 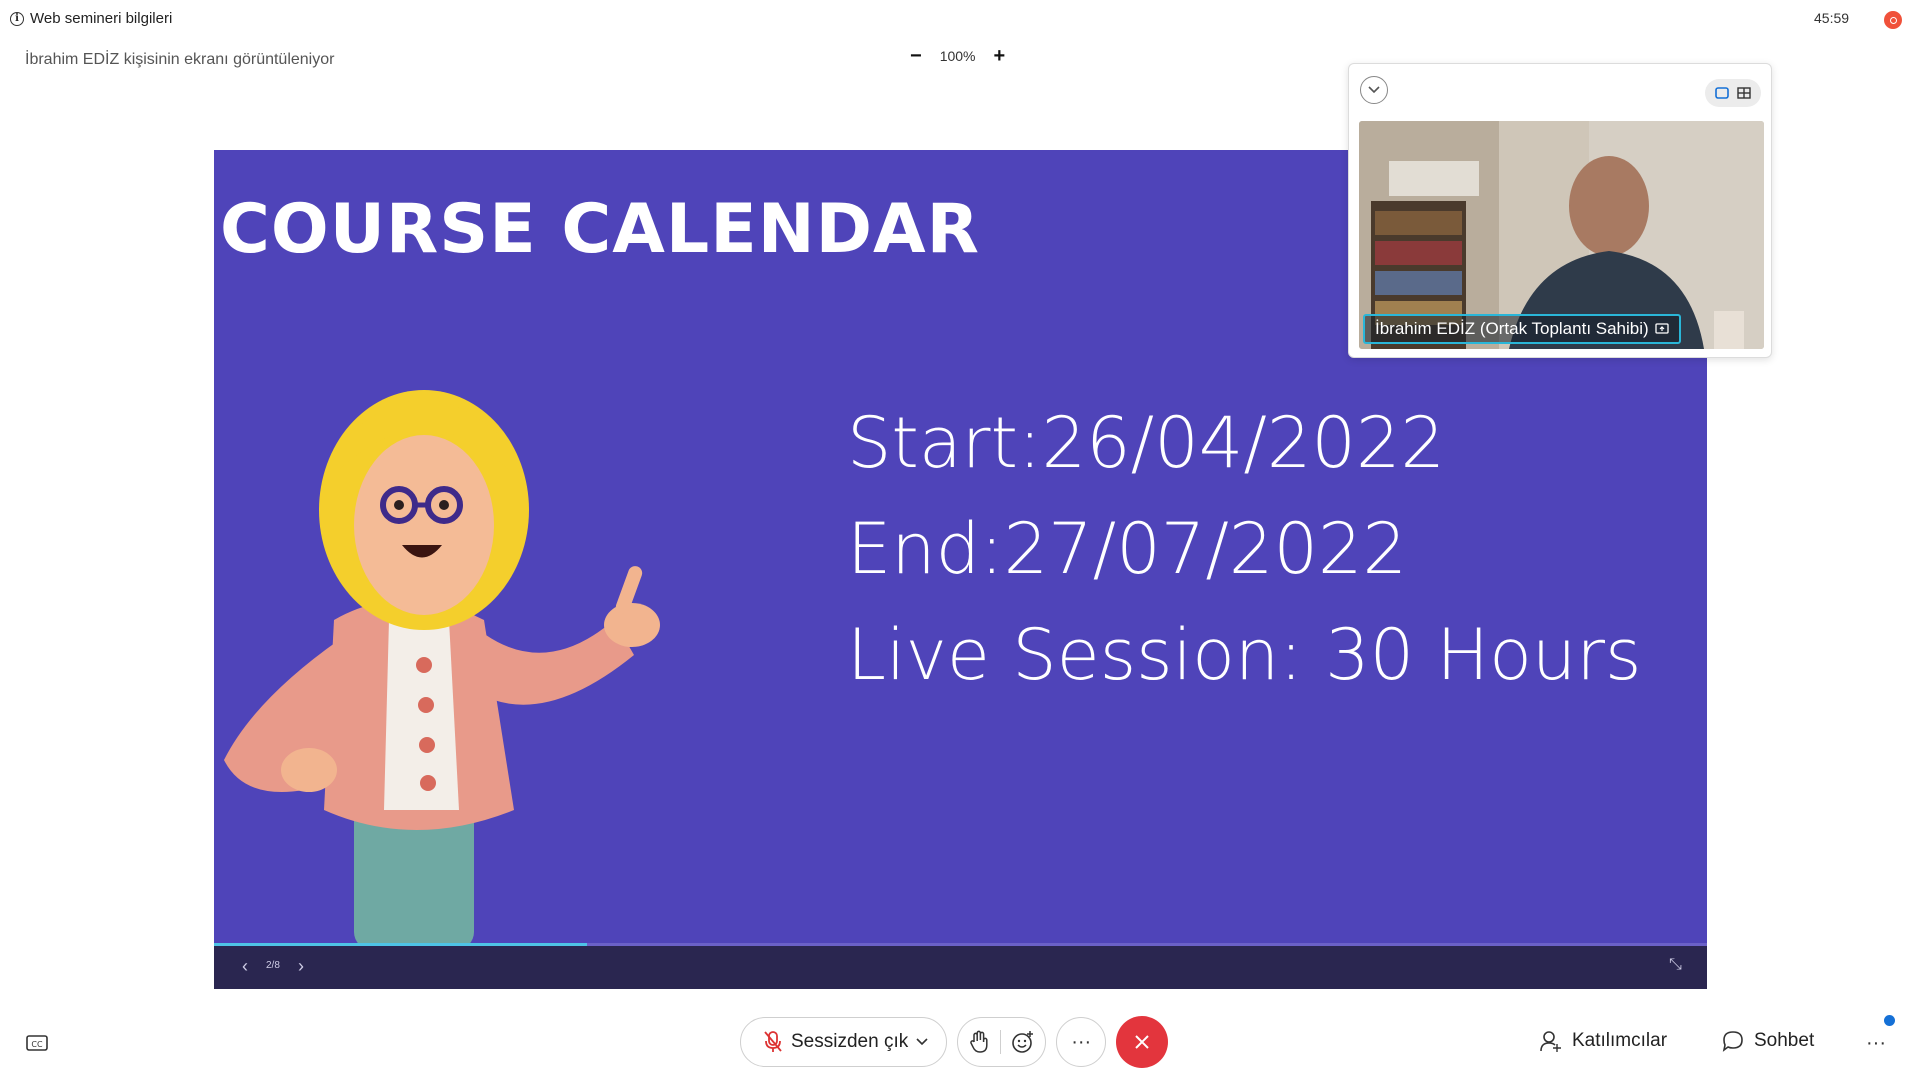 I want to click on previous-slide-button: ‹, so click(x=245, y=966).